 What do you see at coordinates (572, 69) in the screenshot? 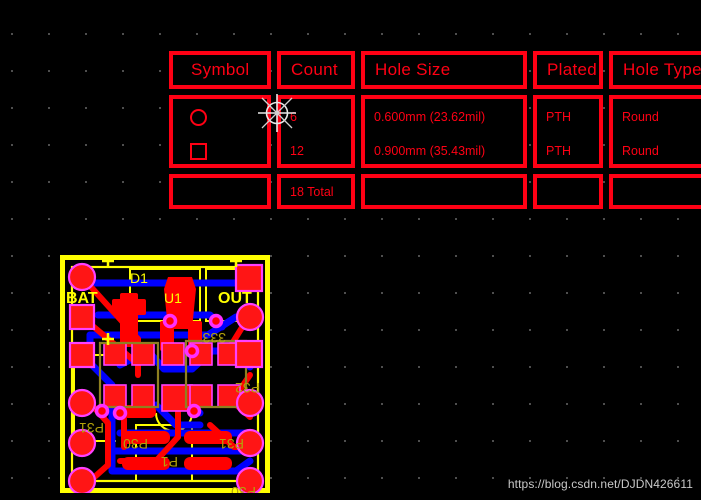
I see `column-header-plated: Plated` at bounding box center [572, 69].